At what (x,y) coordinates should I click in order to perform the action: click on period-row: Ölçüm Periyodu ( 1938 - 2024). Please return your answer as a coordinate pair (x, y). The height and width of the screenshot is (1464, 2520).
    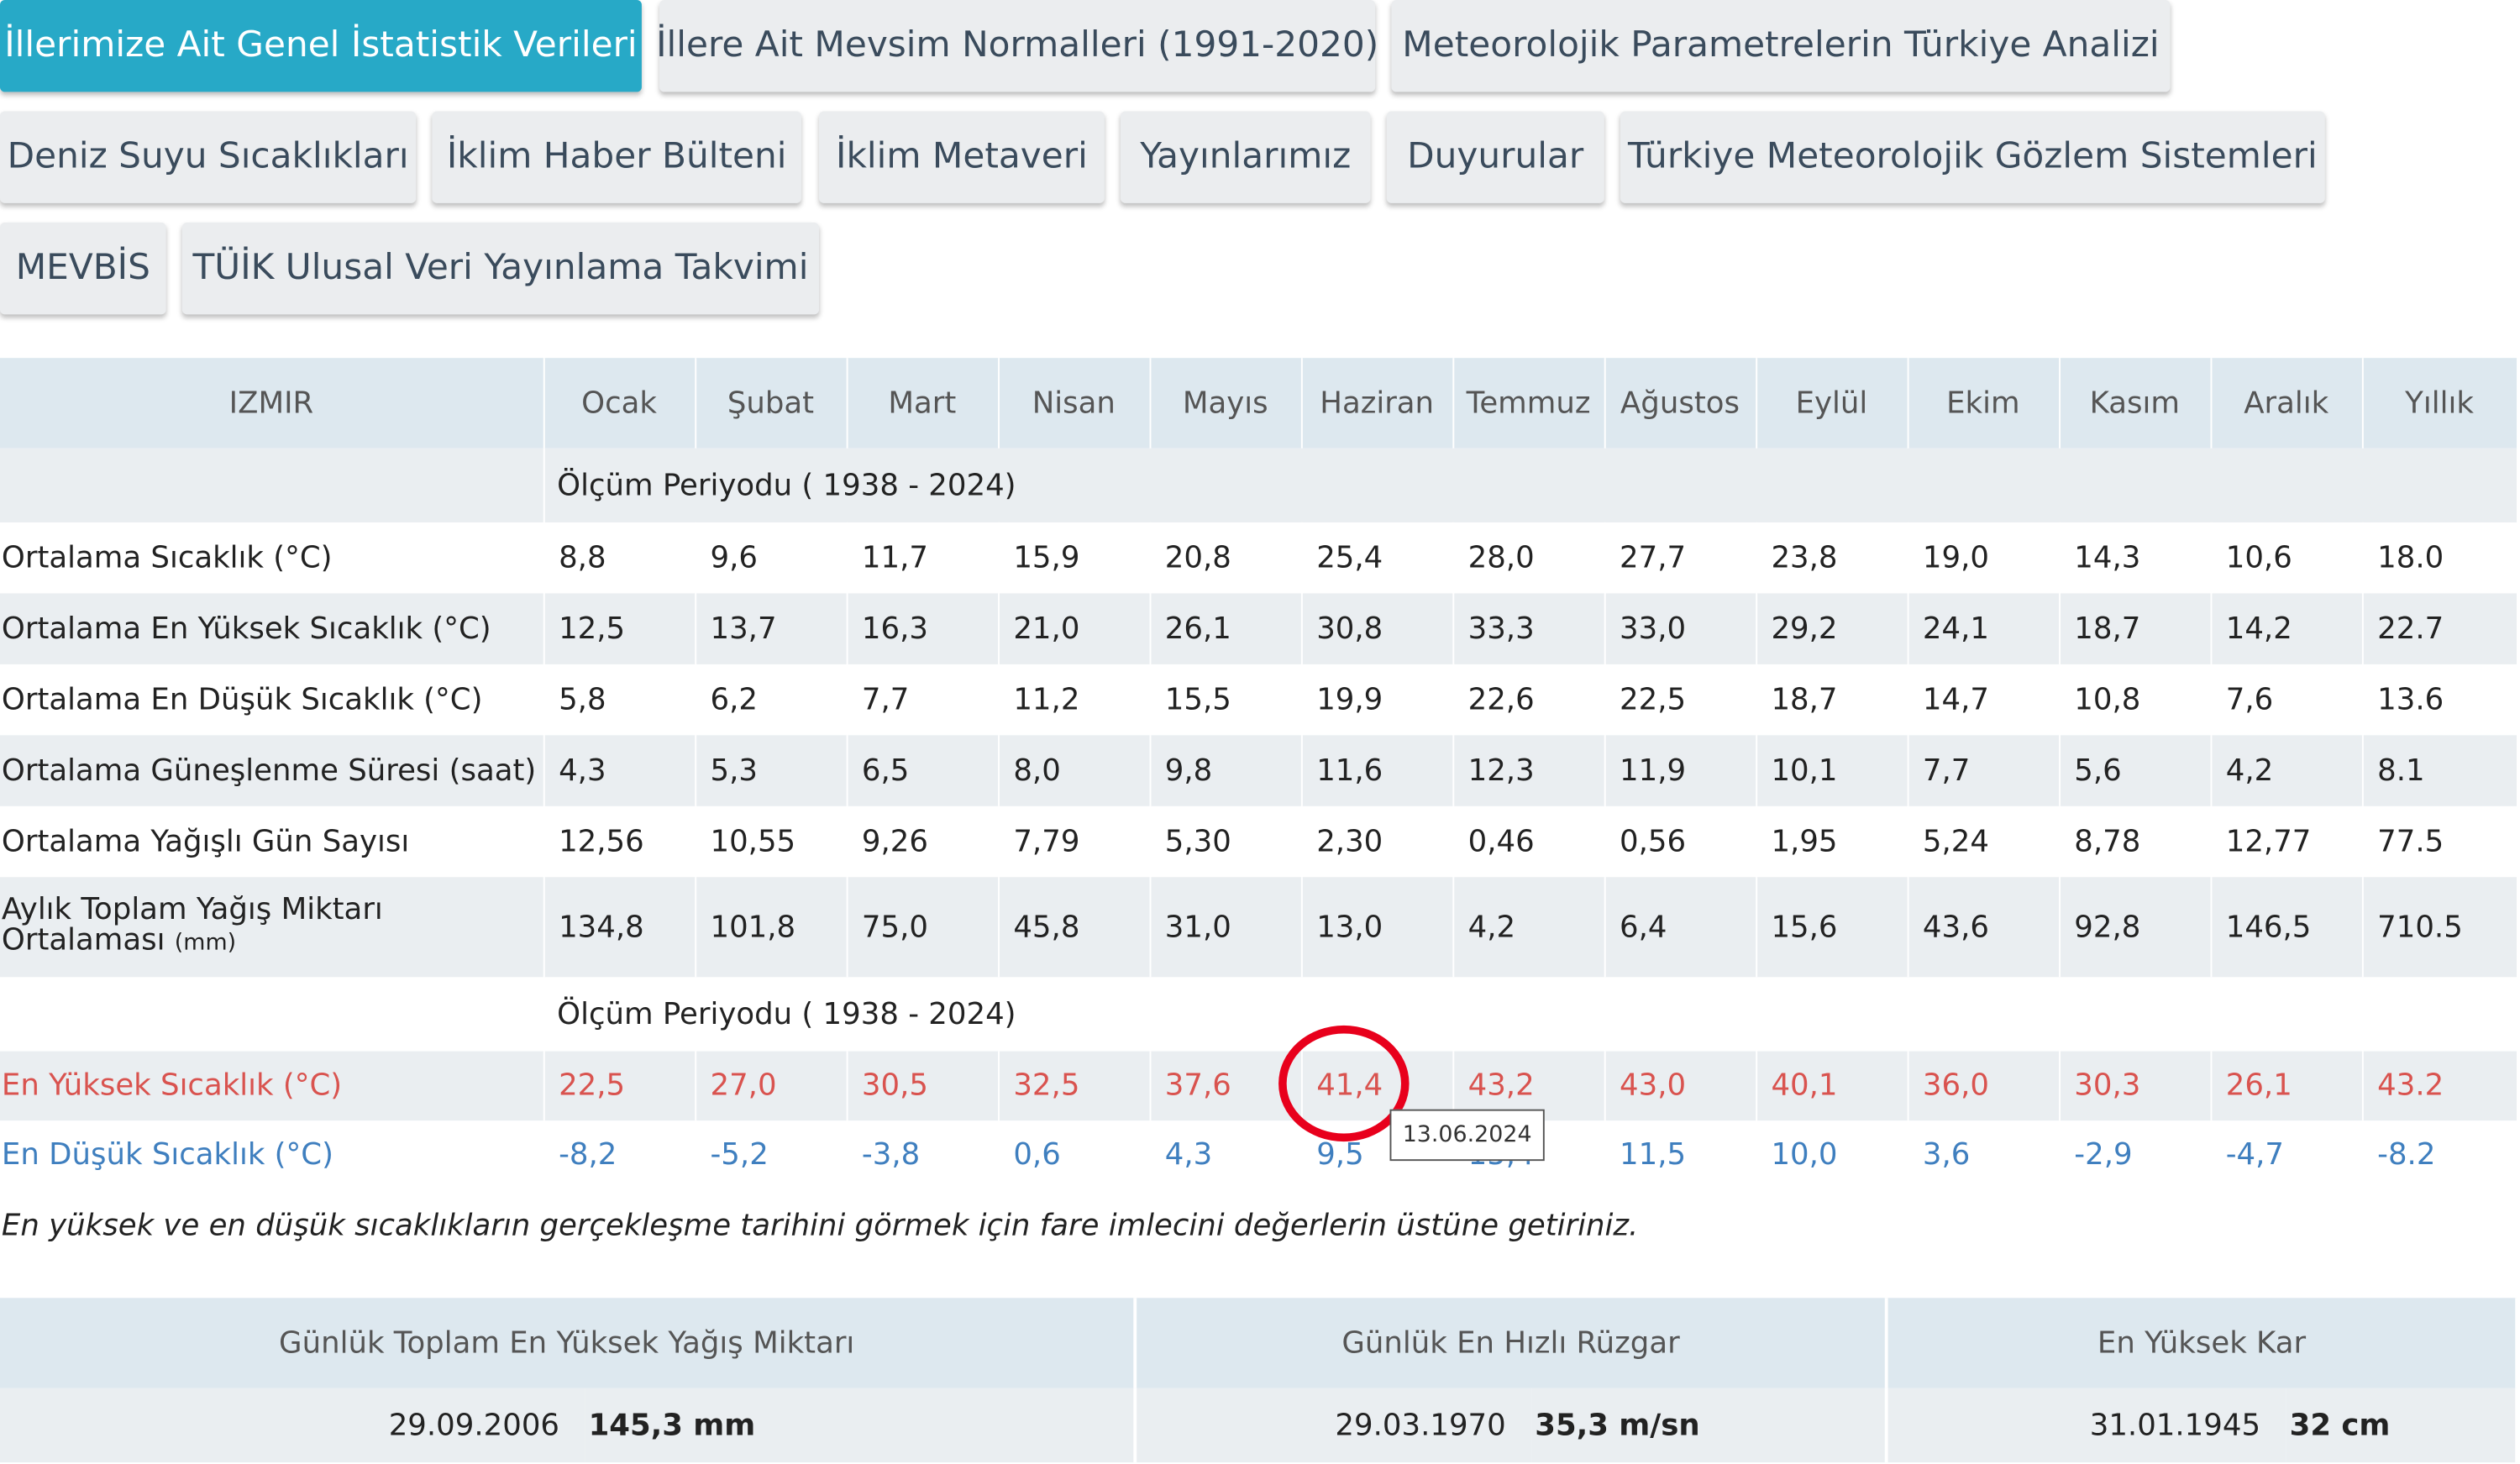
    Looking at the image, I should click on (1259, 1015).